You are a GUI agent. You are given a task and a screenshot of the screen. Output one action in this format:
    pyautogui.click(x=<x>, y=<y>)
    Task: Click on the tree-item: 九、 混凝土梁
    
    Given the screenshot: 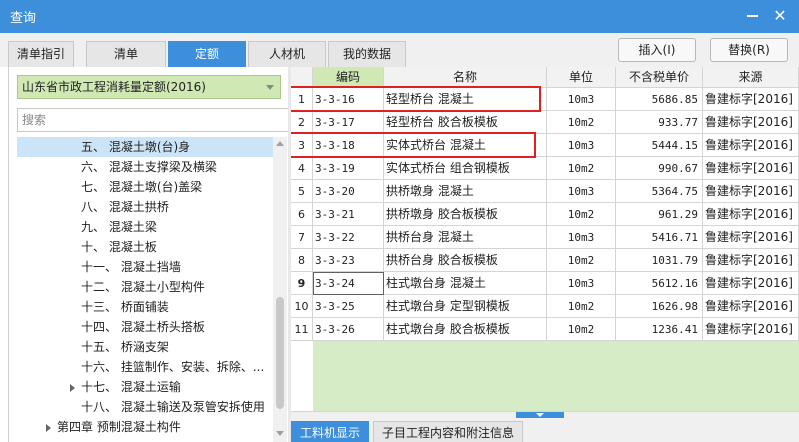 What is the action you would take?
    pyautogui.click(x=119, y=227)
    